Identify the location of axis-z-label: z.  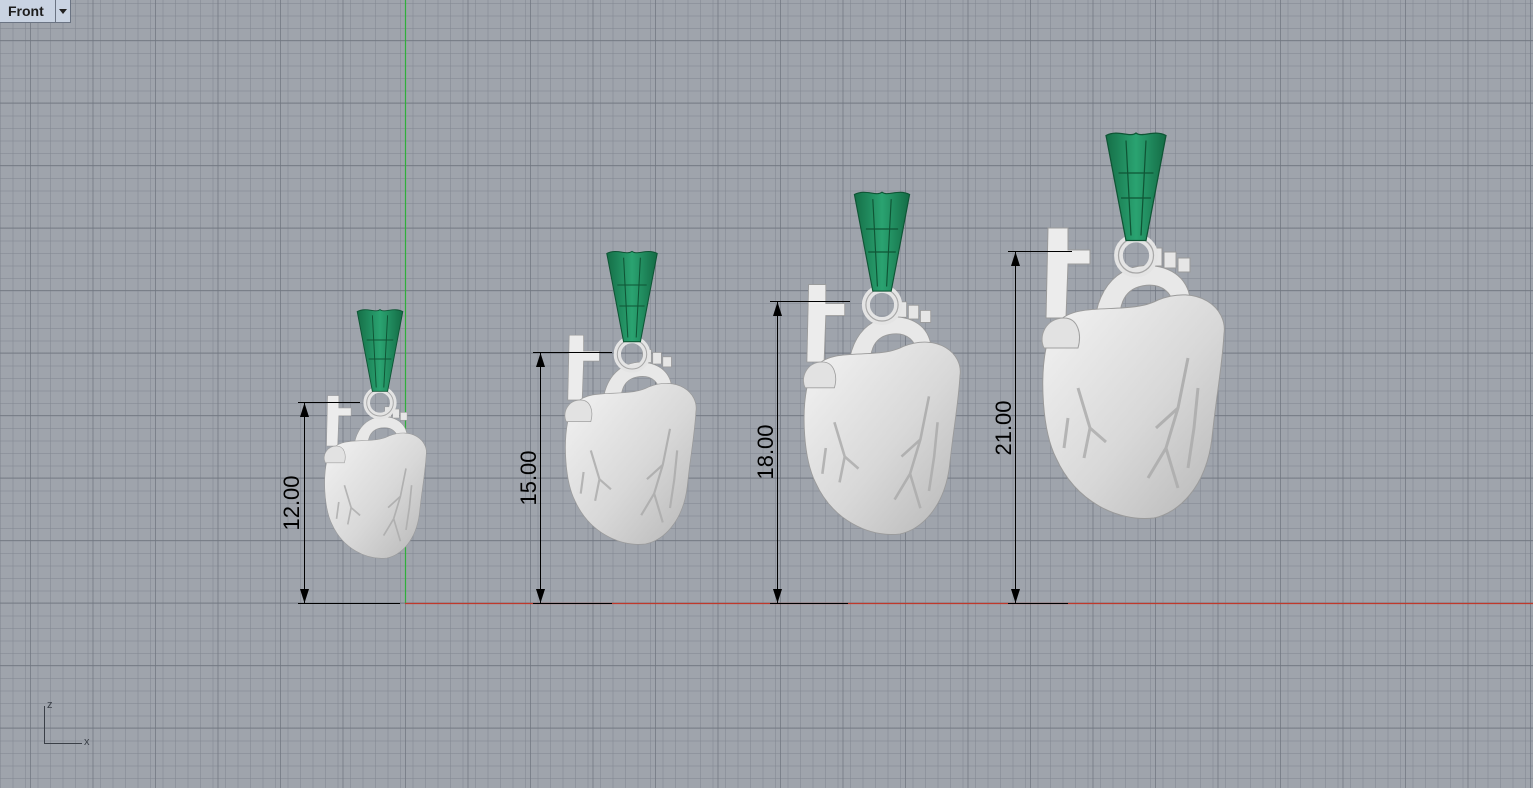
(50, 705).